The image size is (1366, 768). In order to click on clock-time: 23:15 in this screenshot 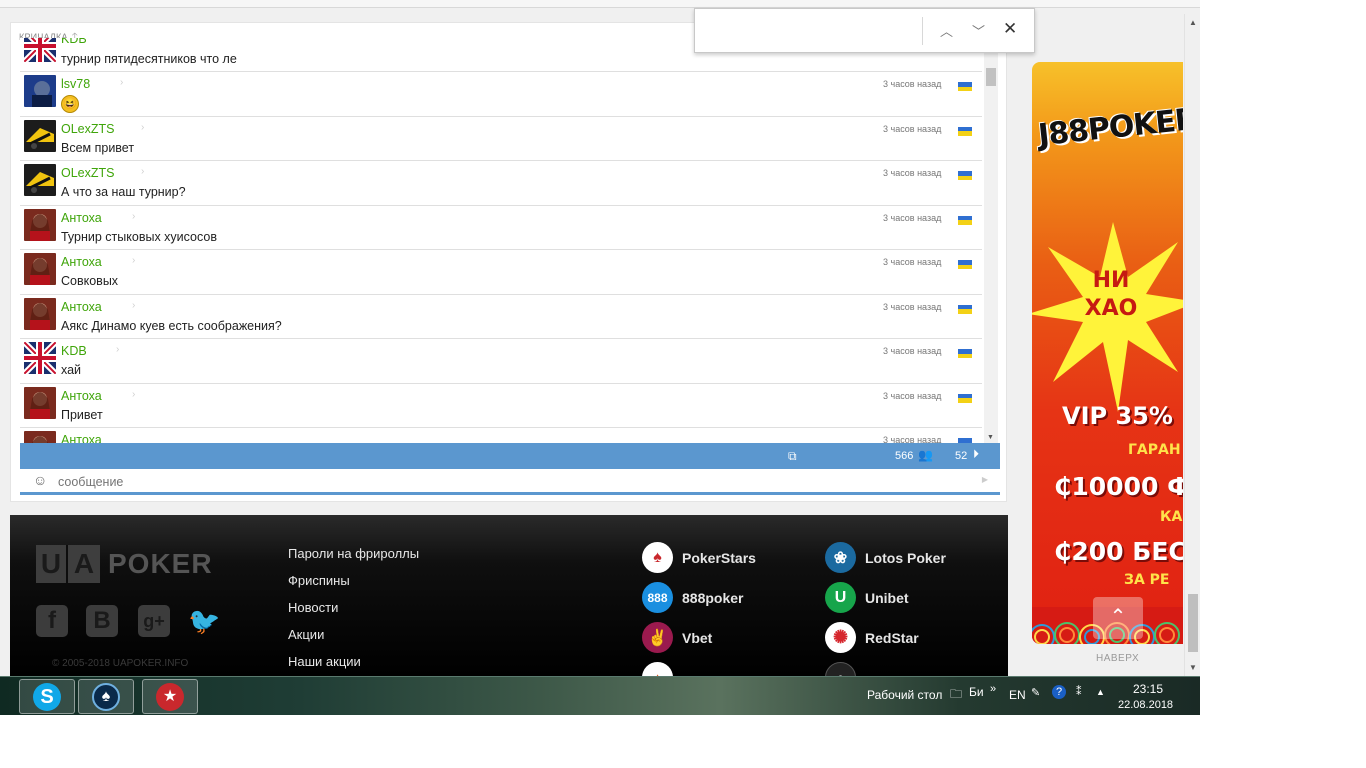, I will do `click(1148, 689)`.